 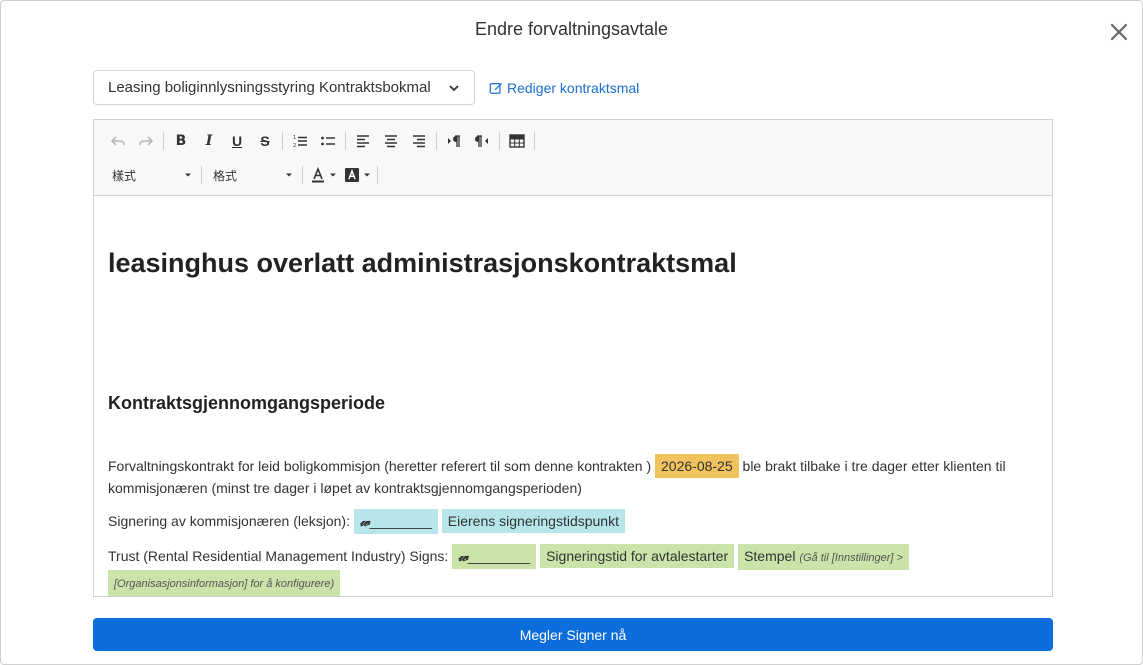 I want to click on table-icon, so click(x=517, y=141).